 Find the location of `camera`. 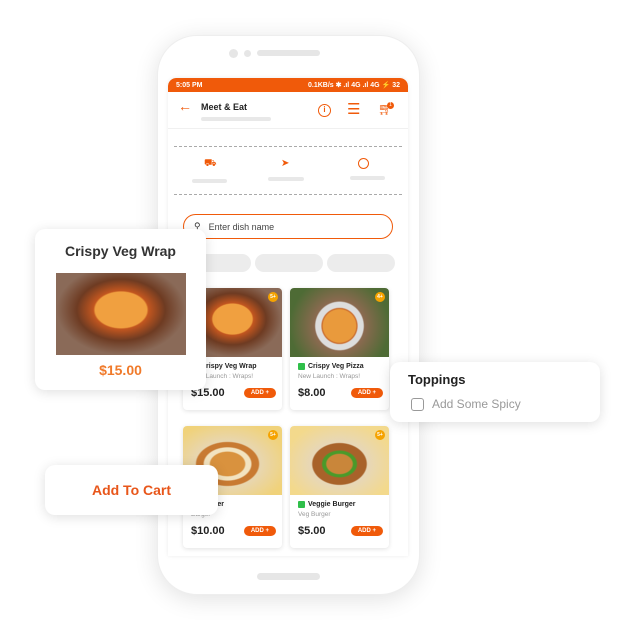

camera is located at coordinates (233, 53).